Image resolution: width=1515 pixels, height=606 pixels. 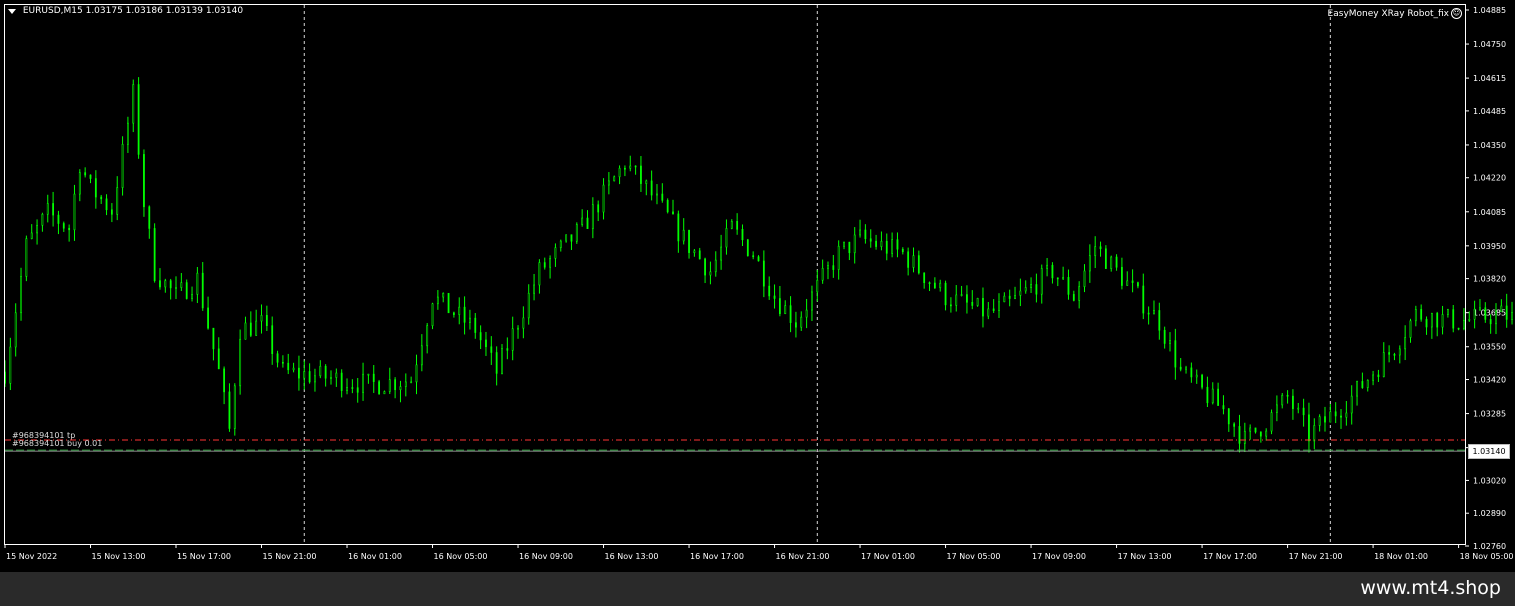 I want to click on current-price-tag: 1.03140, so click(x=1489, y=451).